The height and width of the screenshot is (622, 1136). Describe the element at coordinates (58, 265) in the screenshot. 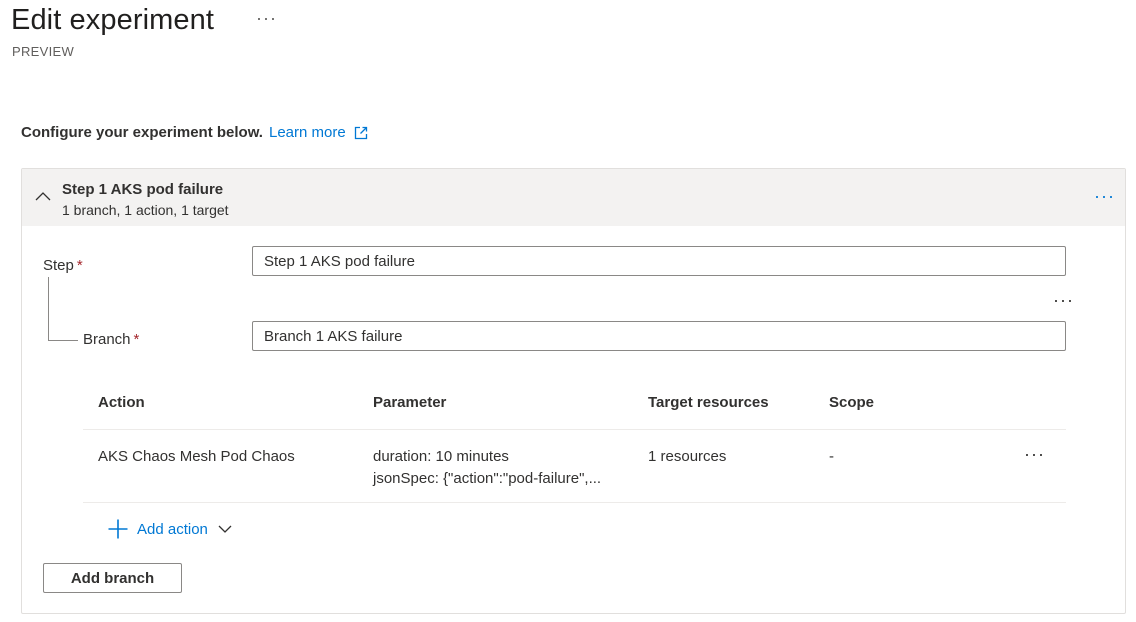

I see `step-label-text: Step` at that location.